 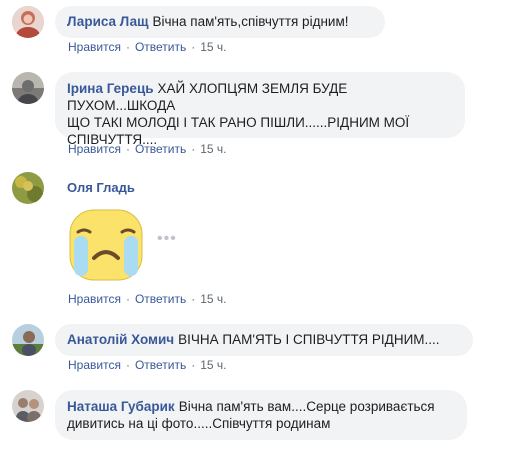 What do you see at coordinates (110, 88) in the screenshot?
I see `comment-author: Ірина Герець` at bounding box center [110, 88].